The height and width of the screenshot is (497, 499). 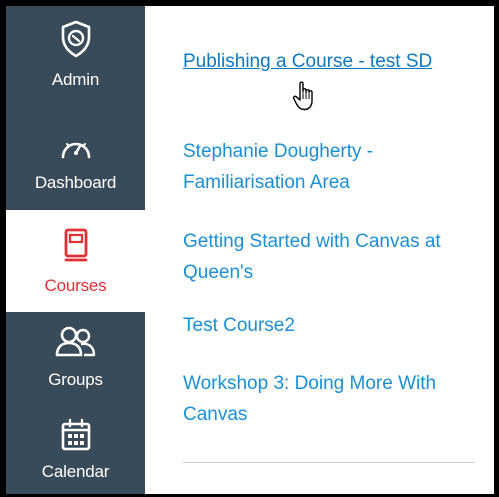 I want to click on hand-pointer-icon, so click(x=305, y=96).